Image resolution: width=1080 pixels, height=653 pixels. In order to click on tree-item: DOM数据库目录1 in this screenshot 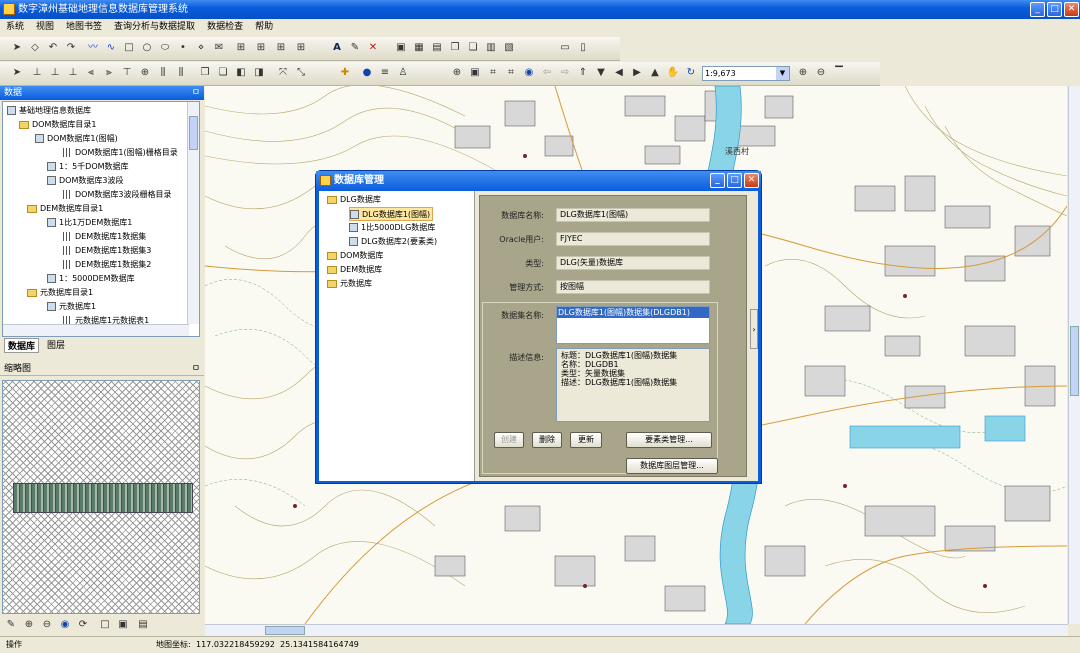, I will do `click(57, 125)`.